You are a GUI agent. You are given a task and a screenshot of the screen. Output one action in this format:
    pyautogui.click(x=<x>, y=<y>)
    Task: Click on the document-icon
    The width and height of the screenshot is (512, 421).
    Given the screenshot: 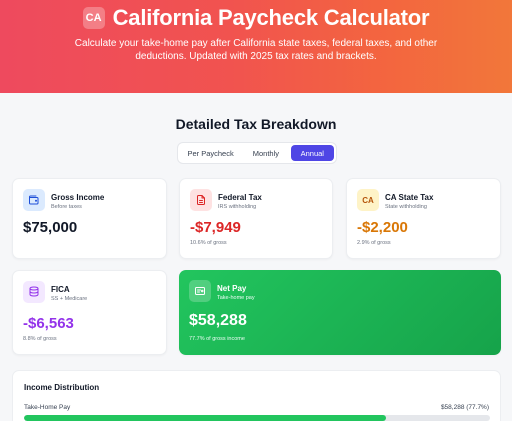 What is the action you would take?
    pyautogui.click(x=201, y=200)
    